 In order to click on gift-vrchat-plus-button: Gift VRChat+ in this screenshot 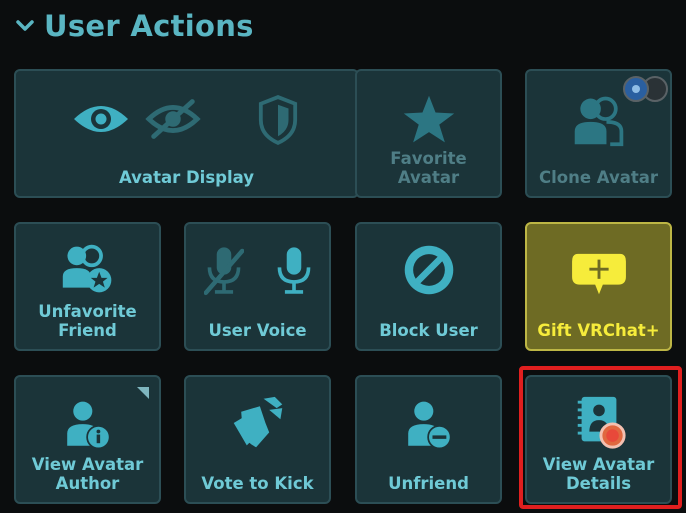, I will do `click(598, 286)`.